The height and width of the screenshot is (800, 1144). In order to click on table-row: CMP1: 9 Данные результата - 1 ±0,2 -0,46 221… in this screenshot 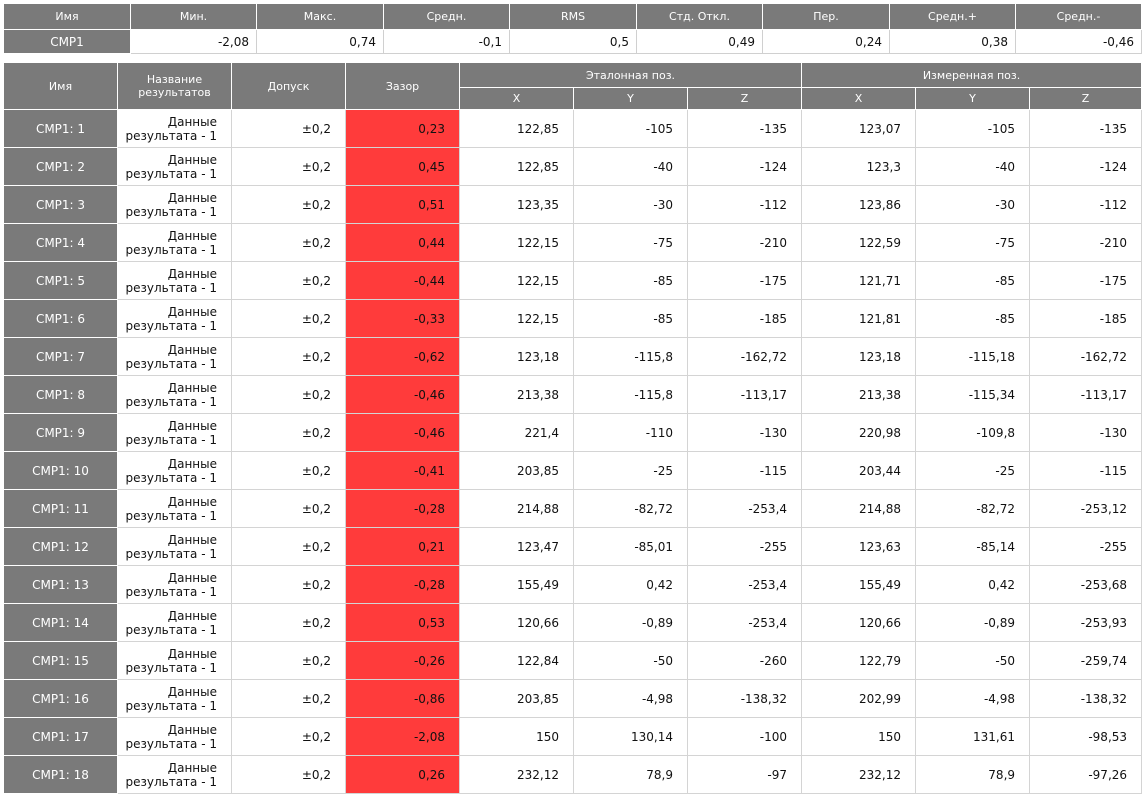, I will do `click(573, 432)`.